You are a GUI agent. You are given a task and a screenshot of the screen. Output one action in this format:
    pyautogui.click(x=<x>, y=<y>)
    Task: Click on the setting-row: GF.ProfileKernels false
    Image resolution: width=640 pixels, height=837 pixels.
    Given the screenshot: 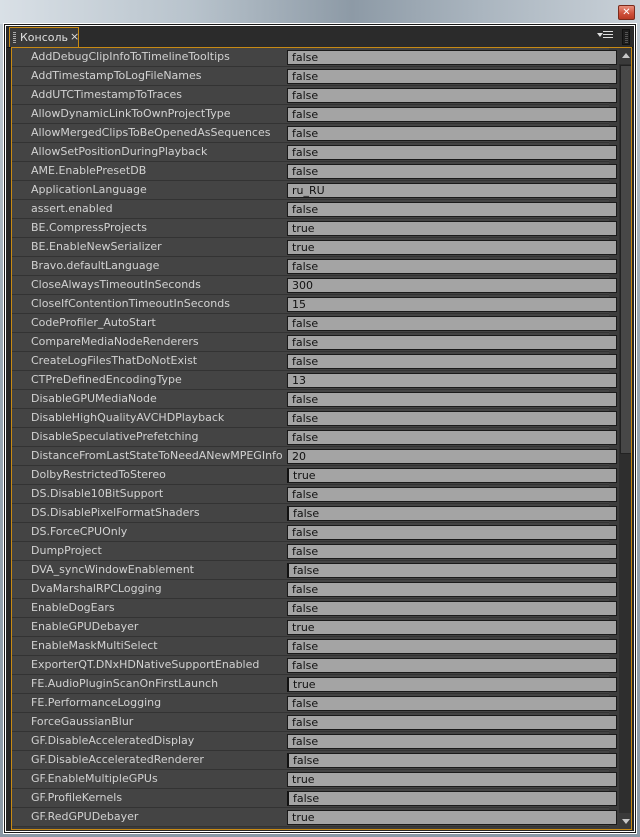 What is the action you would take?
    pyautogui.click(x=314, y=798)
    